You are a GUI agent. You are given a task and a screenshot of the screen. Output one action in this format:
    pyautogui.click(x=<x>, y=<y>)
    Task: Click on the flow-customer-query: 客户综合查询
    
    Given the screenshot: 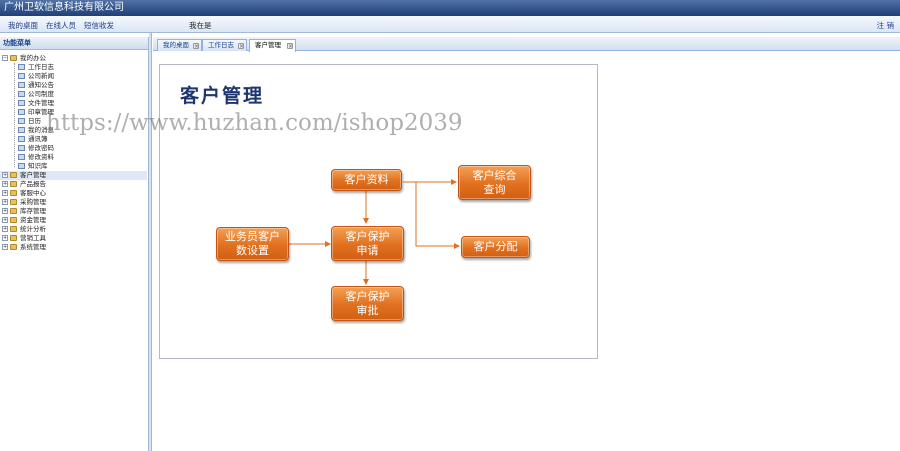 What is the action you would take?
    pyautogui.click(x=494, y=182)
    